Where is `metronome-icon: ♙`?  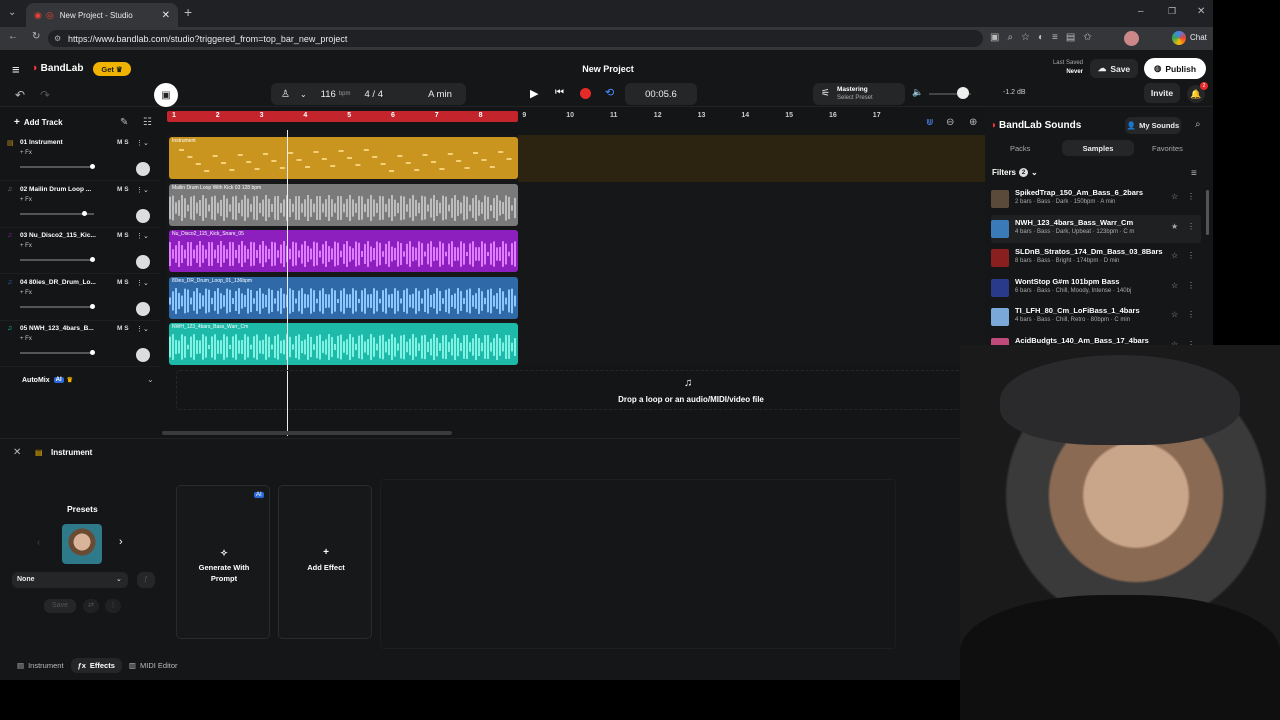 metronome-icon: ♙ is located at coordinates (285, 94).